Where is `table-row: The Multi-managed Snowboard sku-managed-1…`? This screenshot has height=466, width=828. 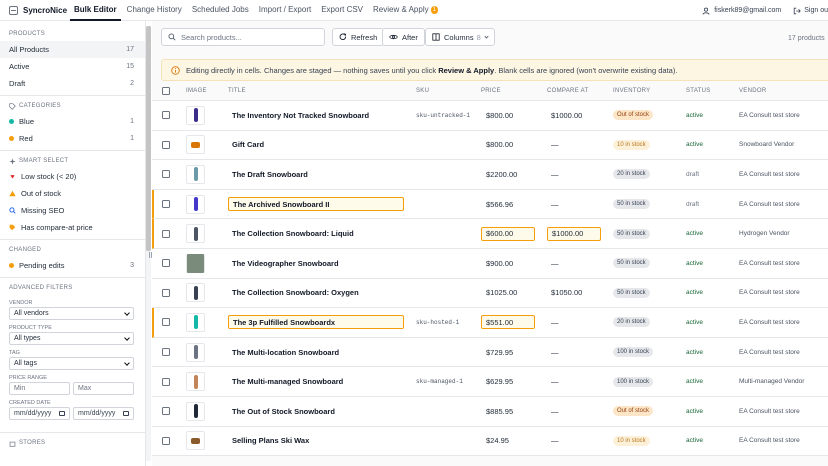 table-row: The Multi-managed Snowboard sku-managed-1… is located at coordinates (490, 382).